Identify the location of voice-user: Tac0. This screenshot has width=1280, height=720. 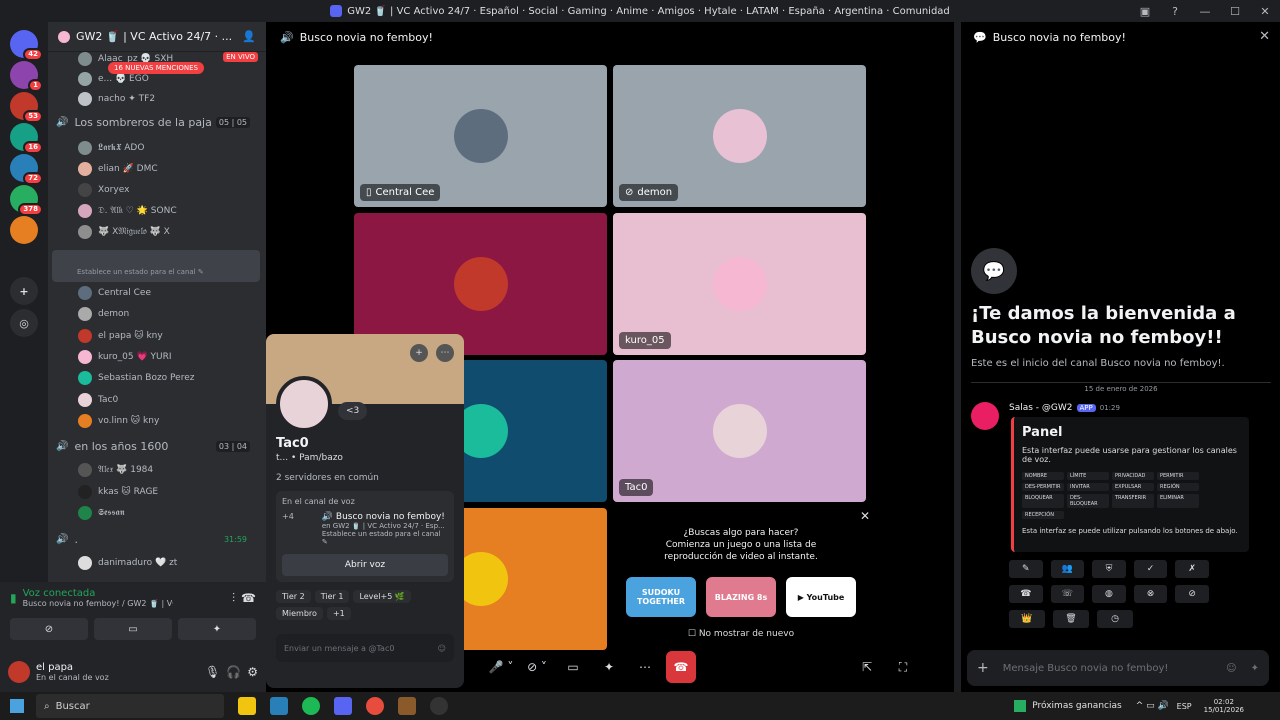
(98, 400).